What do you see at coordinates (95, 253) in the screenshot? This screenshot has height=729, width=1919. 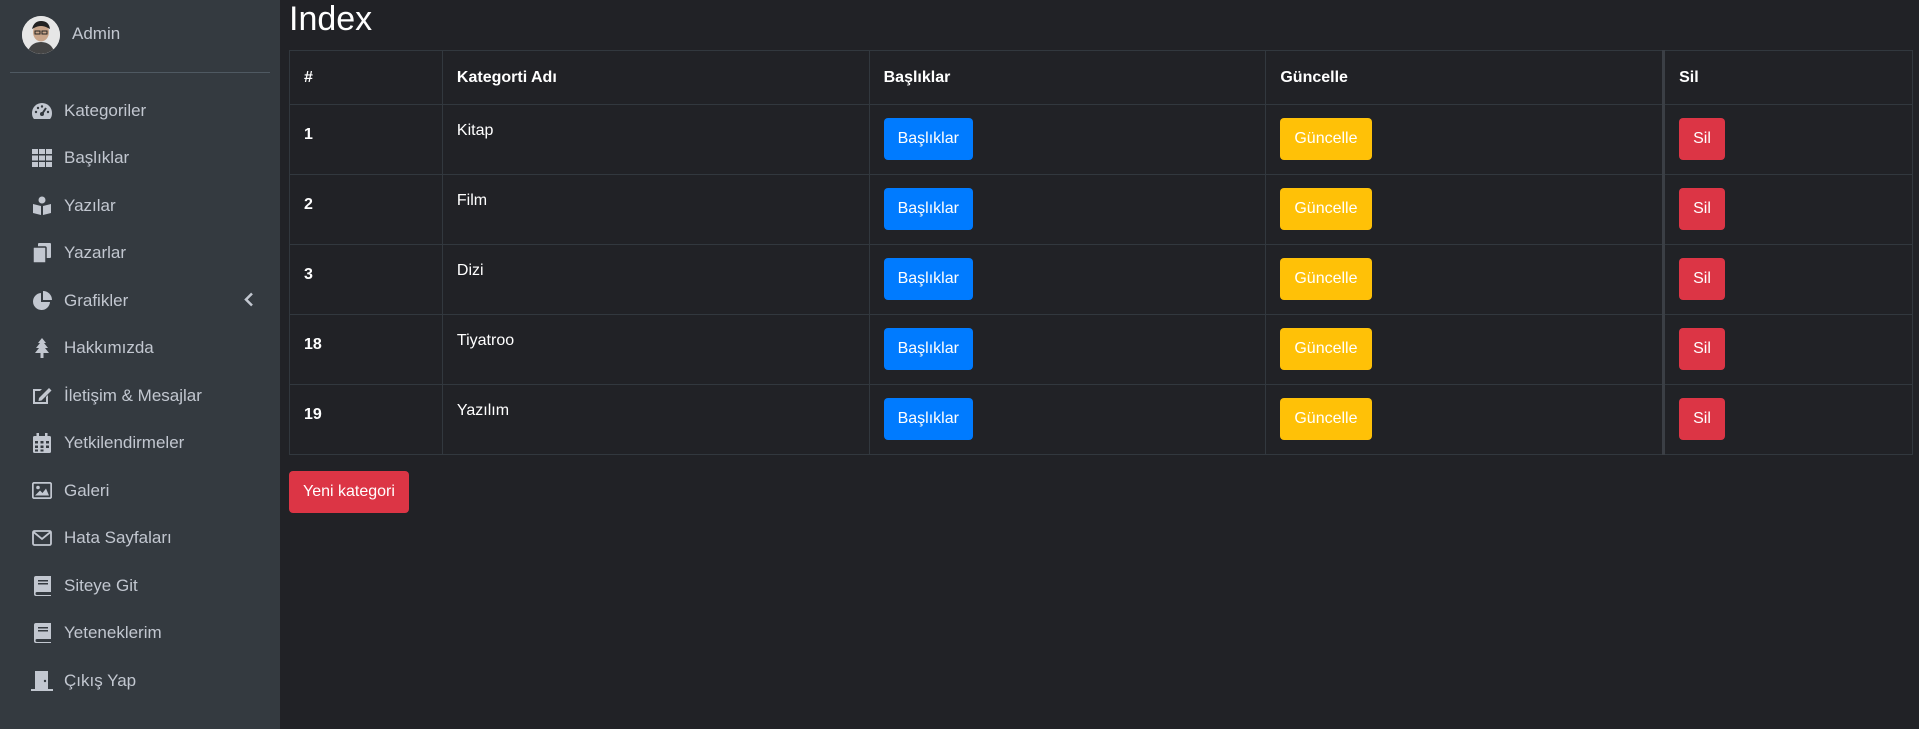 I see `sidebar-item-label: Yazarlar` at bounding box center [95, 253].